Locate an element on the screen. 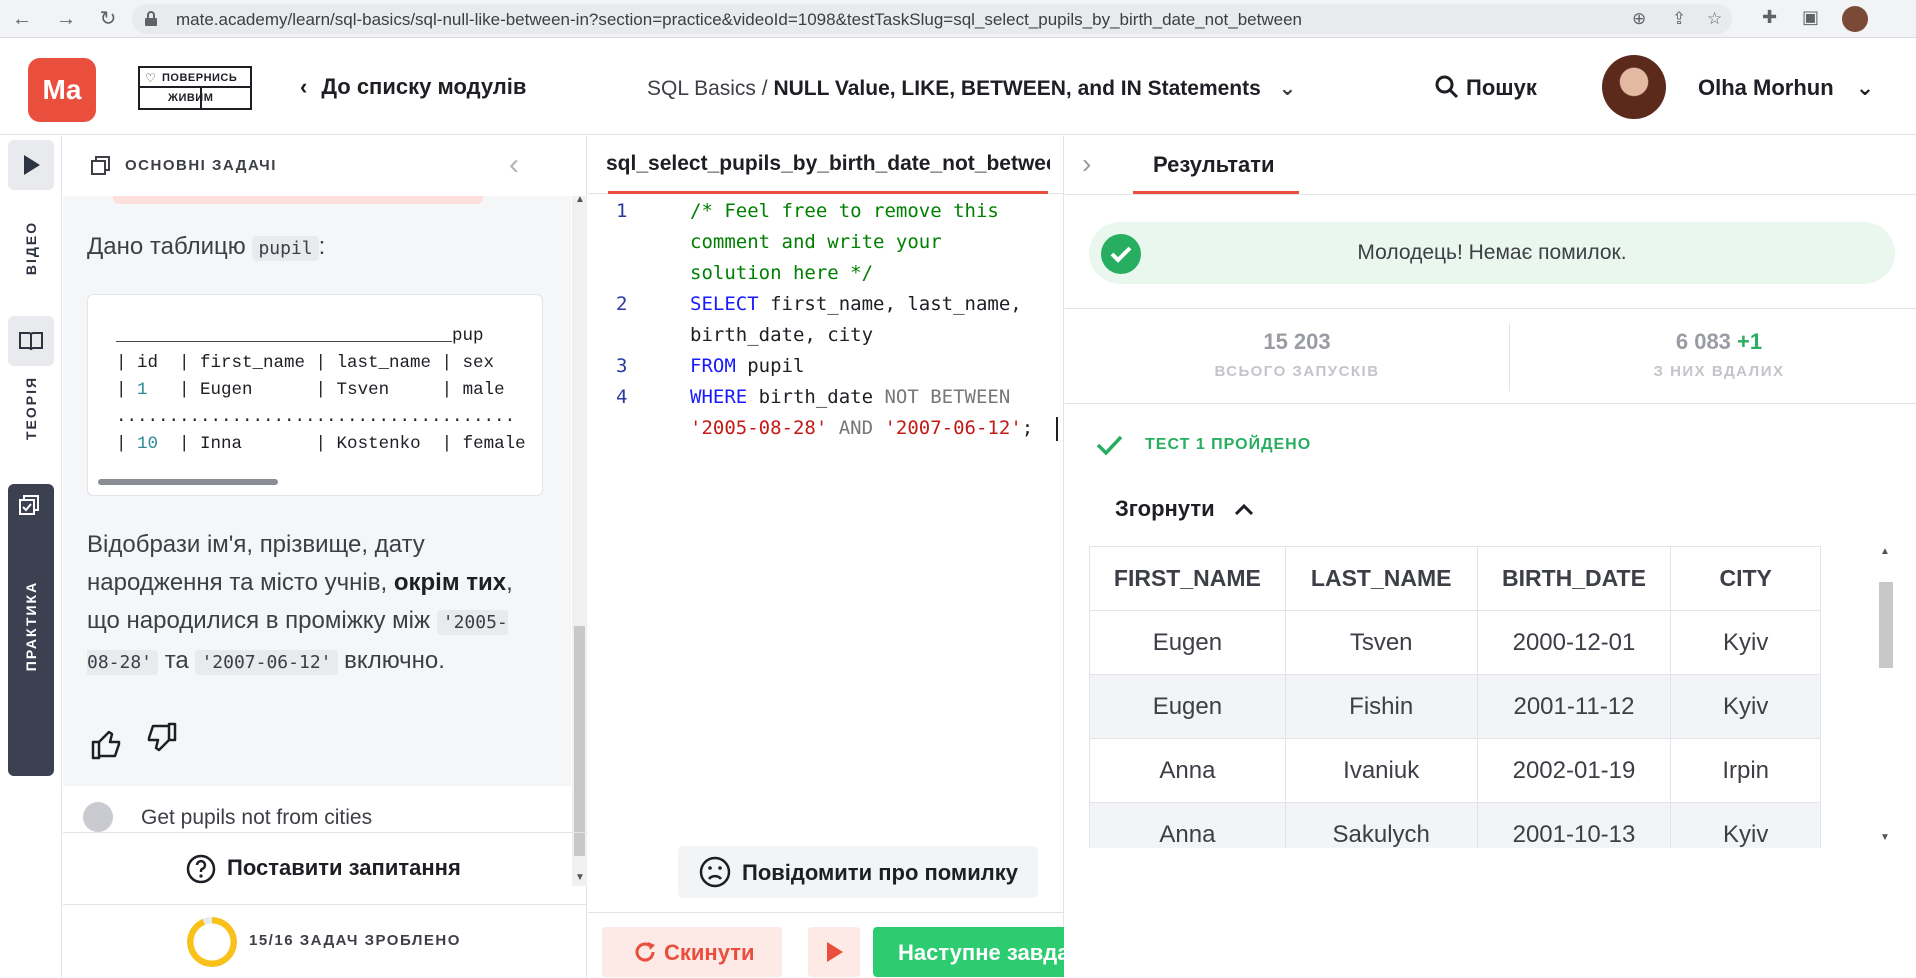 This screenshot has height=978, width=1916. video-play-button is located at coordinates (31, 165).